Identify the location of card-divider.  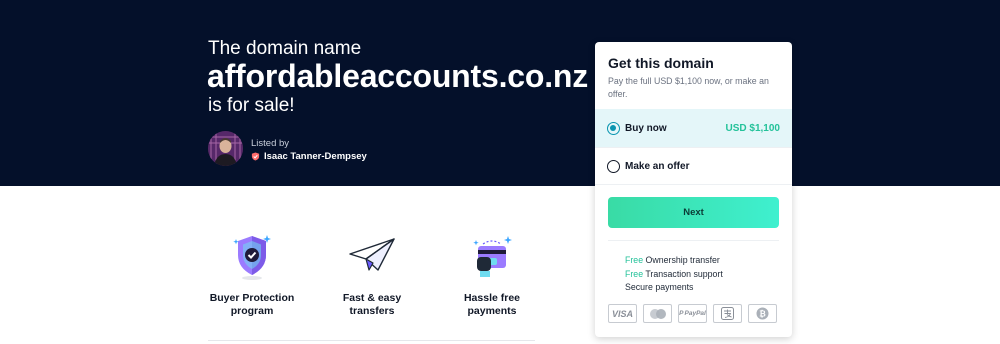
(693, 240).